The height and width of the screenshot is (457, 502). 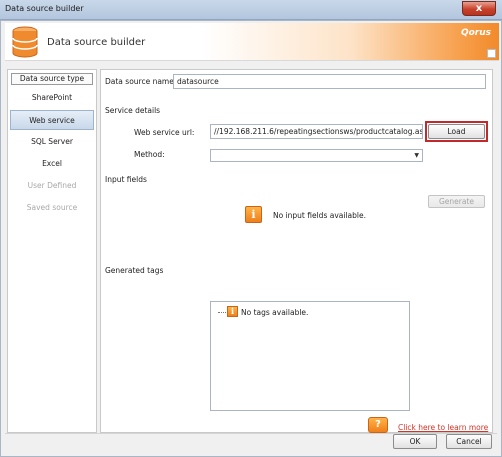 What do you see at coordinates (310, 356) in the screenshot?
I see `generated-tags-tree: i No tags available.` at bounding box center [310, 356].